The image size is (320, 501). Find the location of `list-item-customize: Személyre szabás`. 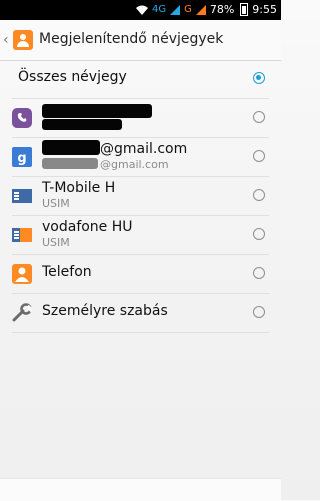

list-item-customize: Személyre szabás is located at coordinates (140, 313).